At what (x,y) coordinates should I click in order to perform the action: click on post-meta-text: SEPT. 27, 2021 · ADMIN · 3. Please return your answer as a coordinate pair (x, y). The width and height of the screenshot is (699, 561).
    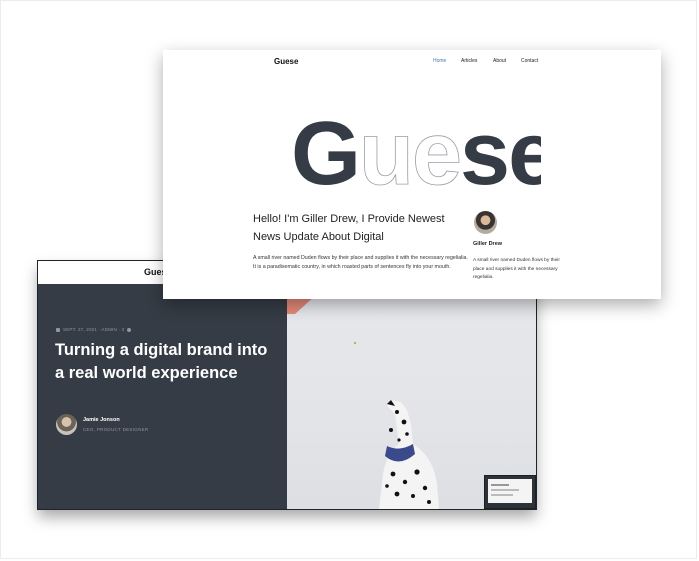
    Looking at the image, I should click on (94, 329).